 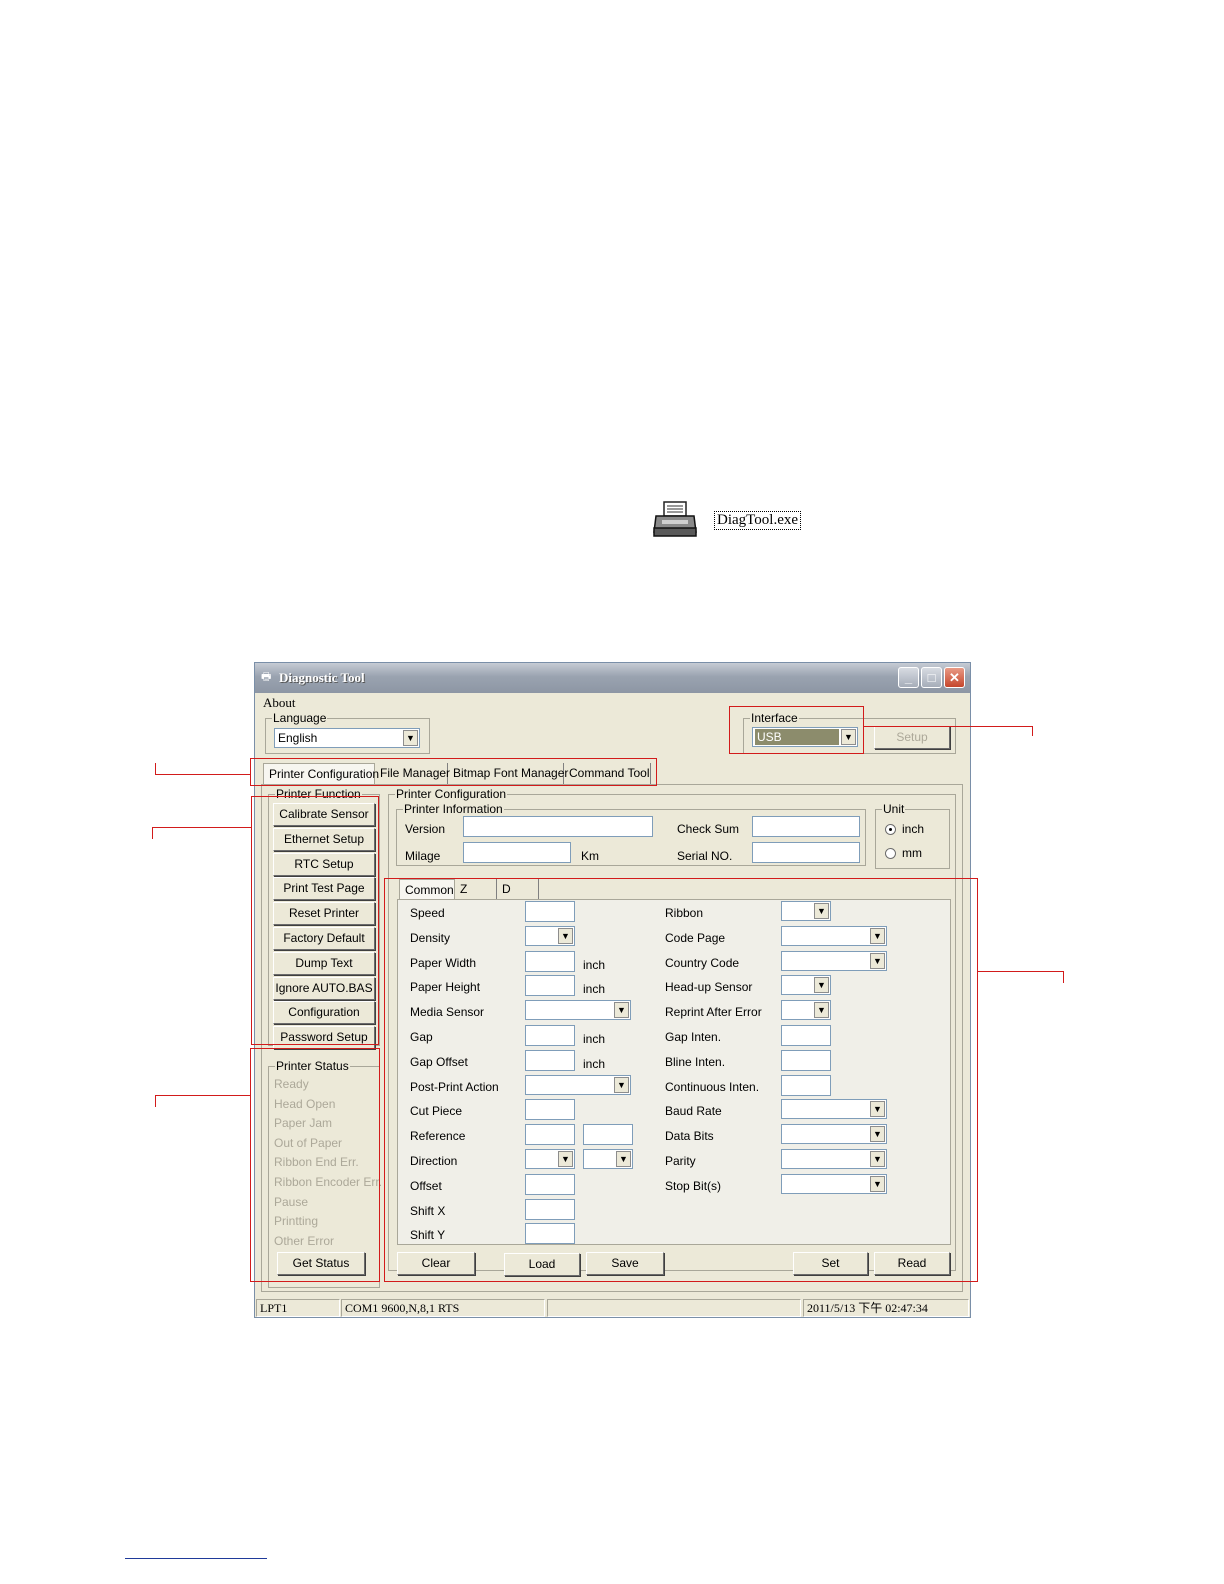 What do you see at coordinates (443, 1308) in the screenshot?
I see `statusbar-com: COM1 9600,N,8,1 RTS` at bounding box center [443, 1308].